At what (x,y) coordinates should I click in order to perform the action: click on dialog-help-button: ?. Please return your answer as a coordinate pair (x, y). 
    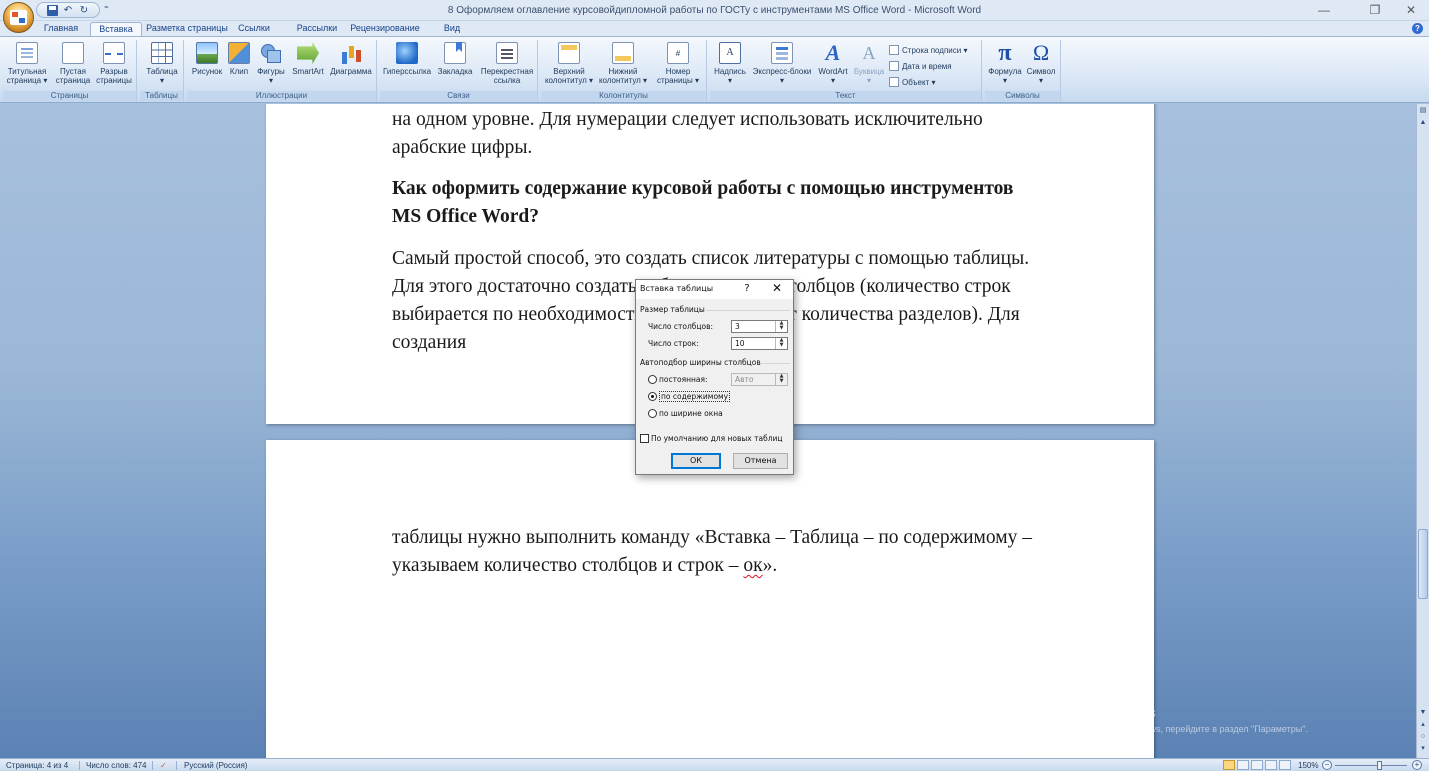
    Looking at the image, I should click on (747, 289).